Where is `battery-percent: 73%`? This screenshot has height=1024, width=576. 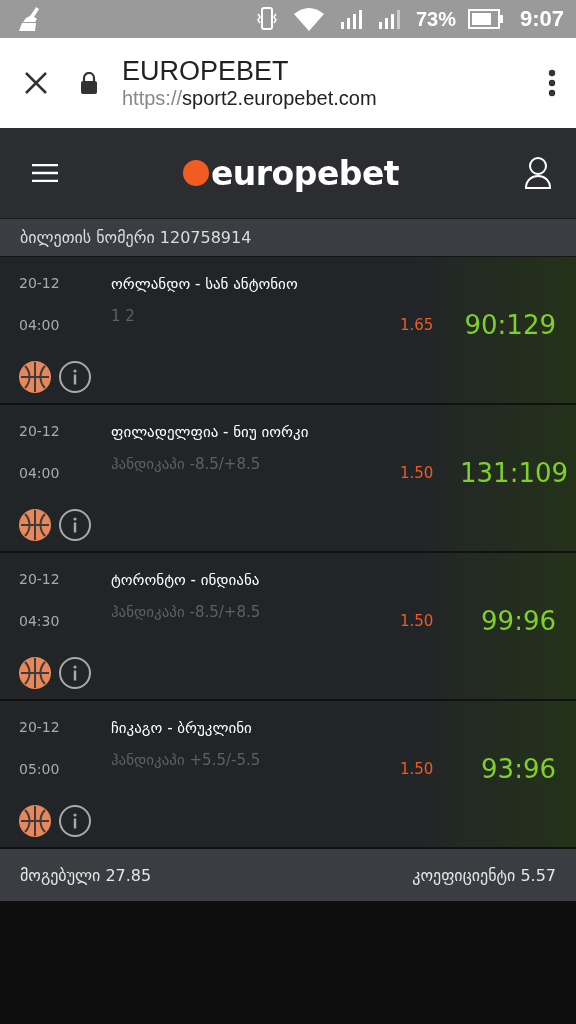
battery-percent: 73% is located at coordinates (435, 19).